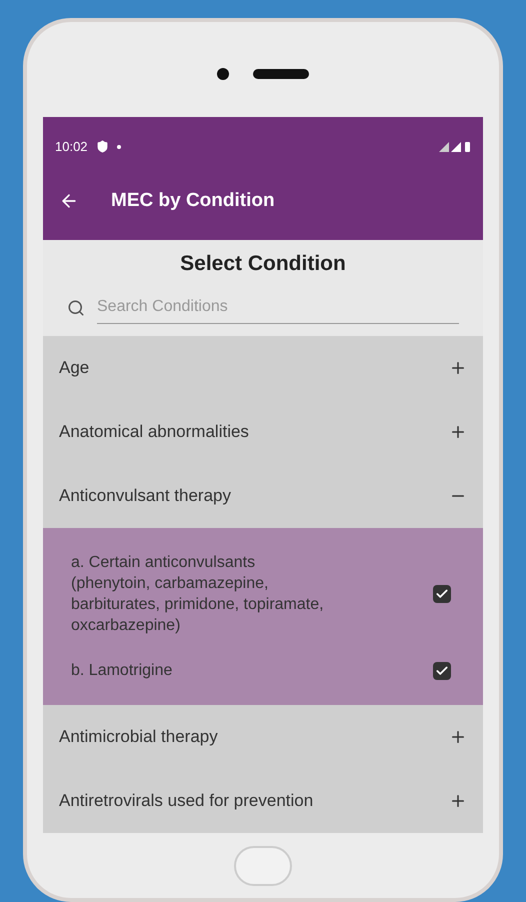  I want to click on status-time: 10:02, so click(71, 147).